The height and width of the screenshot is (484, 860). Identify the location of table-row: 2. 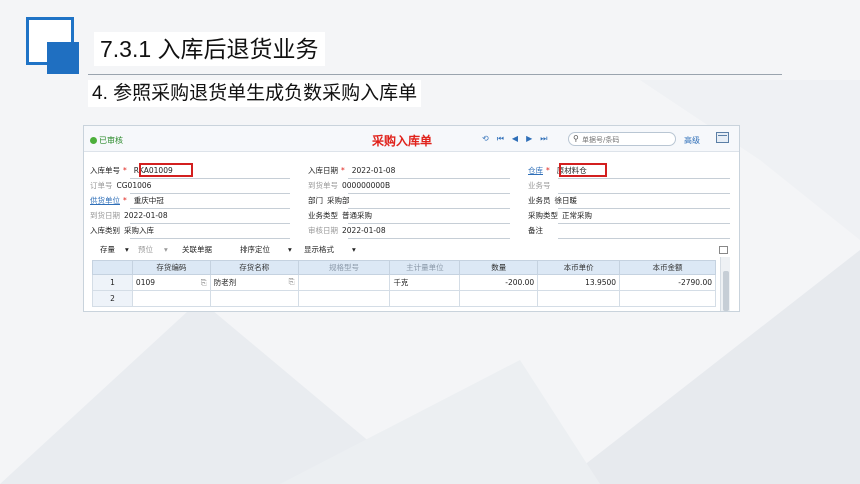
(404, 298).